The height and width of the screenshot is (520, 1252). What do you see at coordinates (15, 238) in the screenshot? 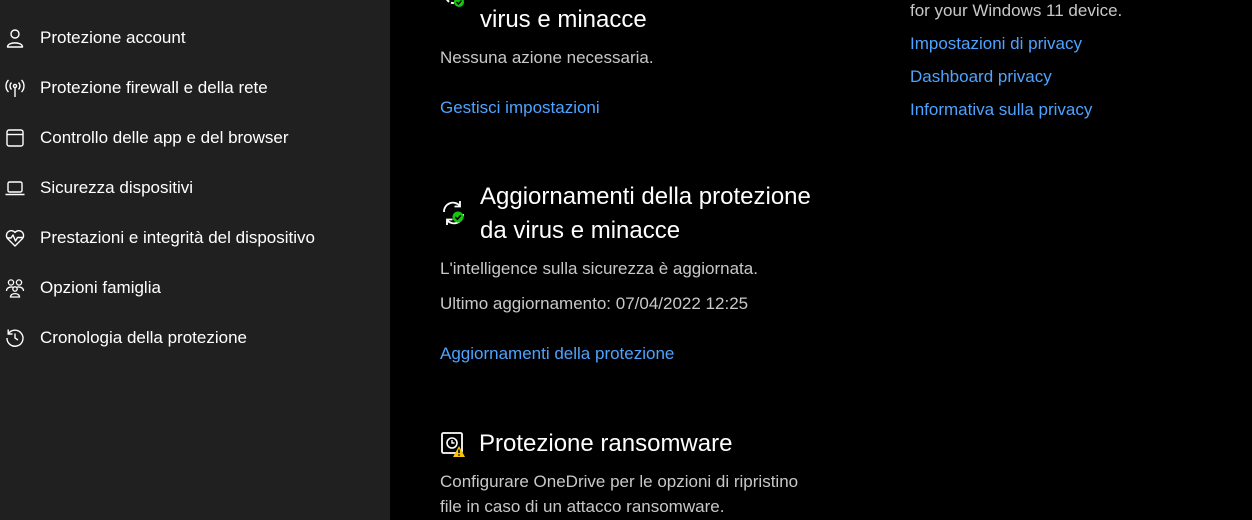
I see `heart-pulse-icon` at bounding box center [15, 238].